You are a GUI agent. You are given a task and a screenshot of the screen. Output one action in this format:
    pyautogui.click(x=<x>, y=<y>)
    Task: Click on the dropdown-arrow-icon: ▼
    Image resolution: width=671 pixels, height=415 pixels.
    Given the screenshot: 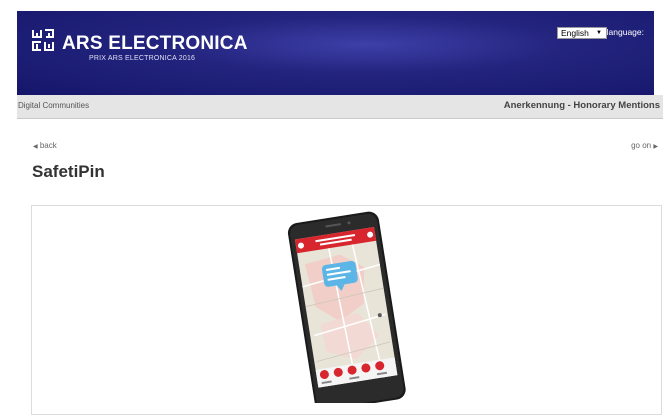 What is the action you would take?
    pyautogui.click(x=599, y=33)
    